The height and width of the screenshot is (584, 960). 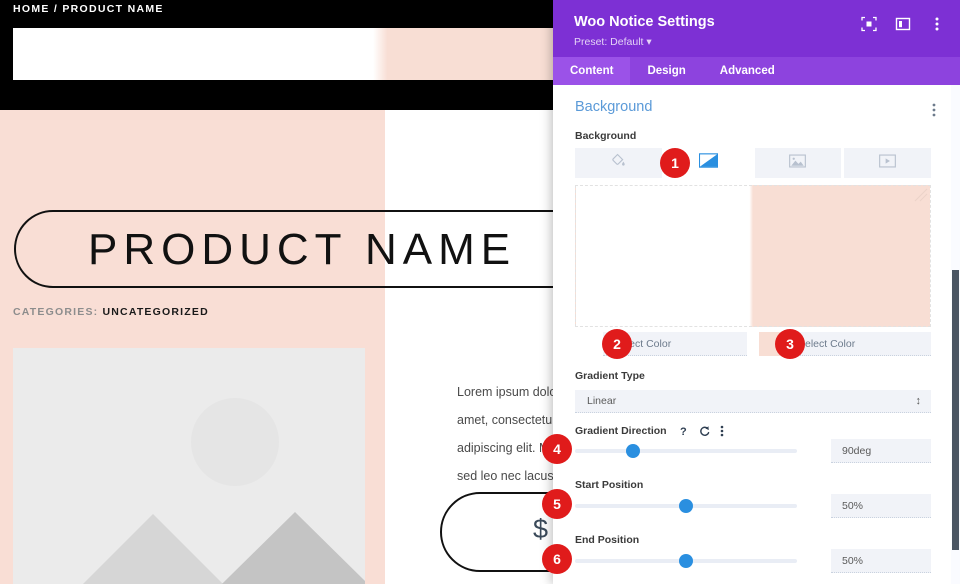 I want to click on reset-icon, so click(x=705, y=431).